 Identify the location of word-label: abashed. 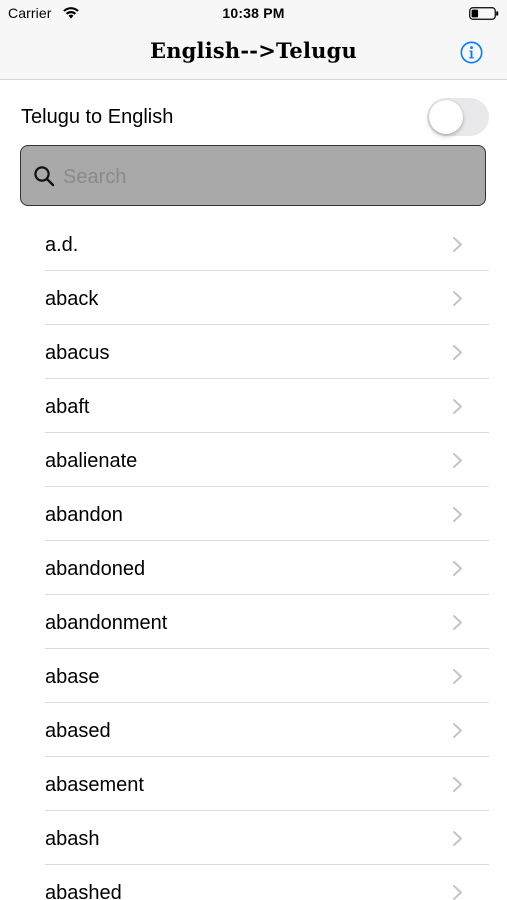
(83, 891).